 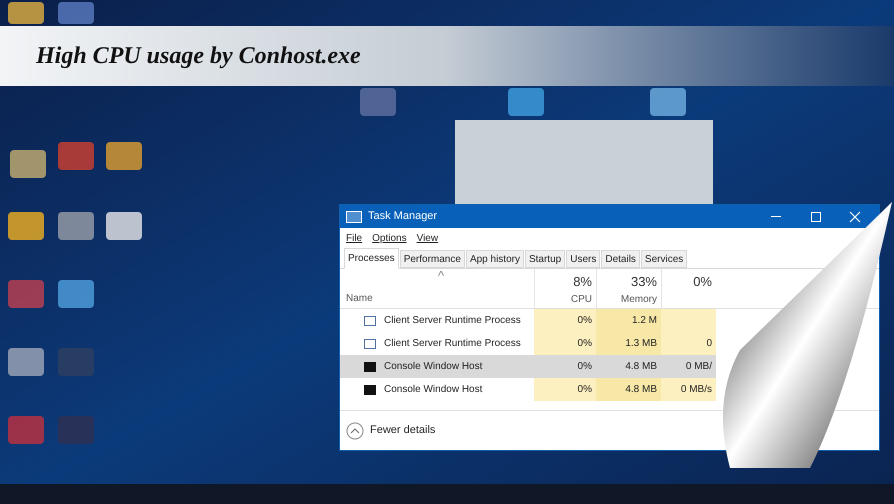 I want to click on column-header: 33% Memory, so click(x=628, y=288).